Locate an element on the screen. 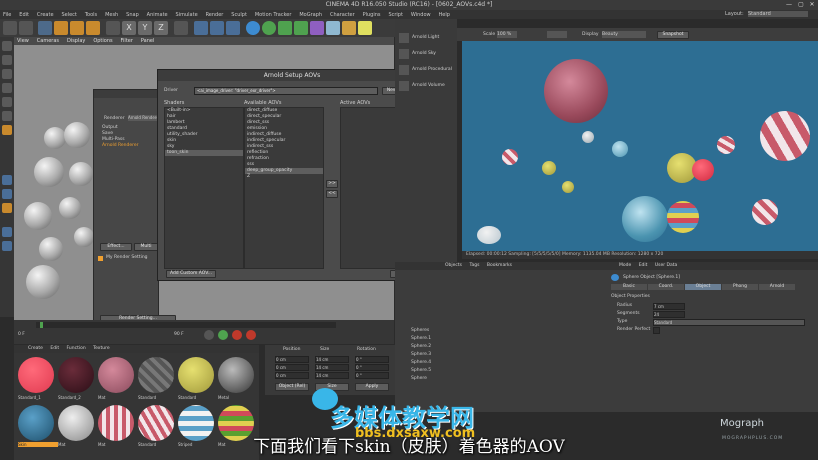 The height and width of the screenshot is (460, 818). tab-phong: Phong is located at coordinates (740, 287).